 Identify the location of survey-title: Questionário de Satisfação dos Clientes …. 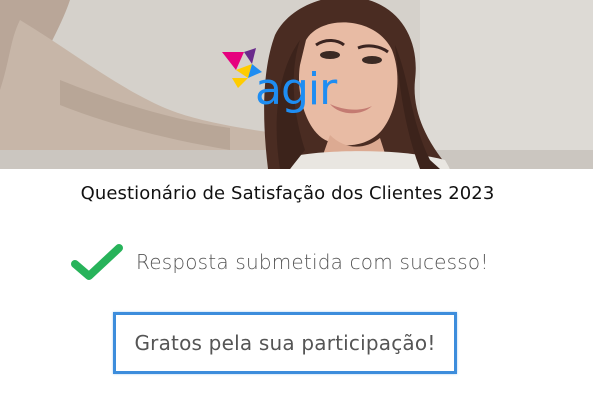
(287, 193).